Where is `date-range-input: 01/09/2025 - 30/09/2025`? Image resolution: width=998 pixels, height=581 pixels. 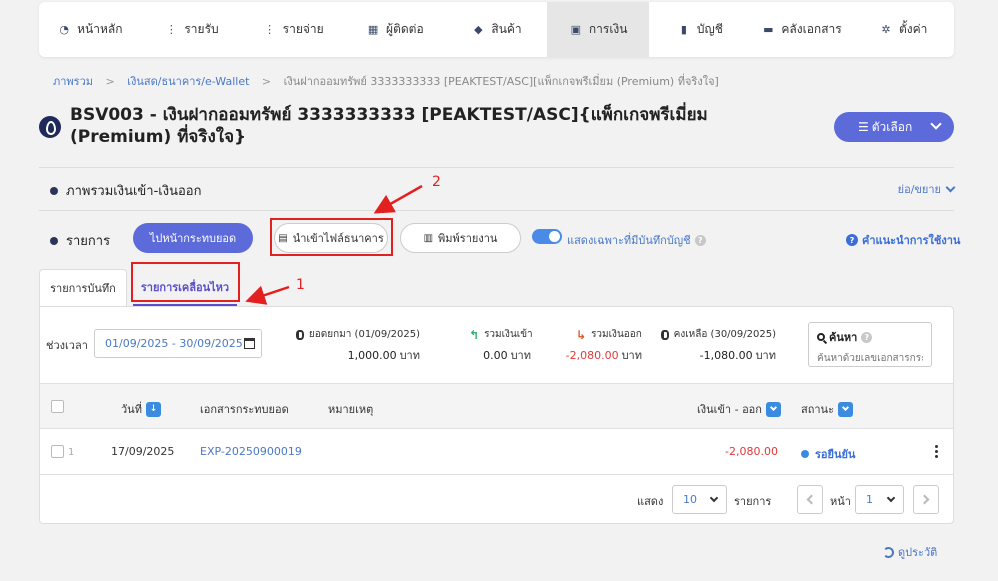
date-range-input: 01/09/2025 - 30/09/2025 is located at coordinates (178, 343).